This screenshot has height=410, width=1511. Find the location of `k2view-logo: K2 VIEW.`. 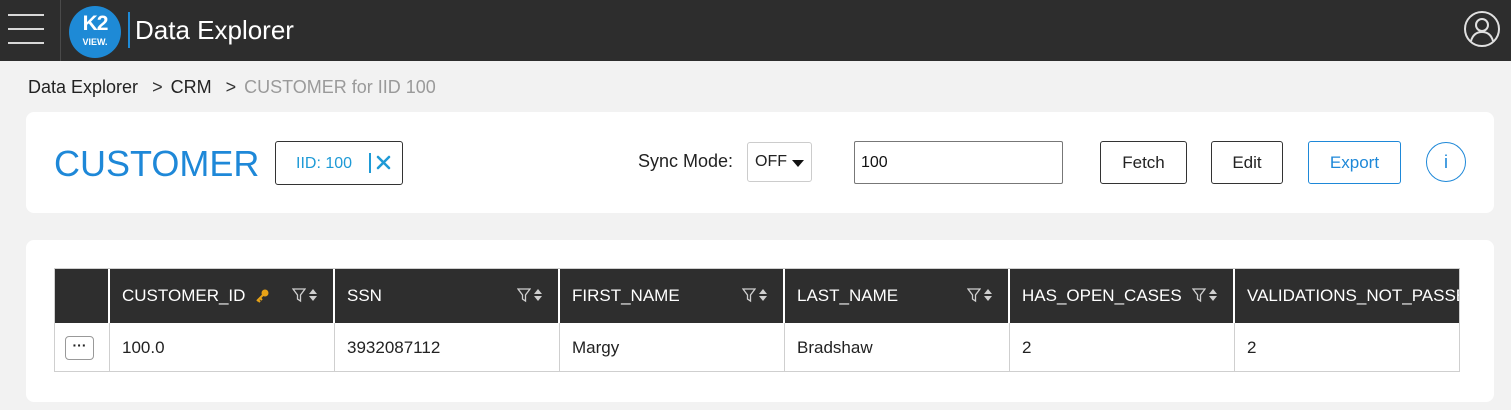

k2view-logo: K2 VIEW. is located at coordinates (95, 32).